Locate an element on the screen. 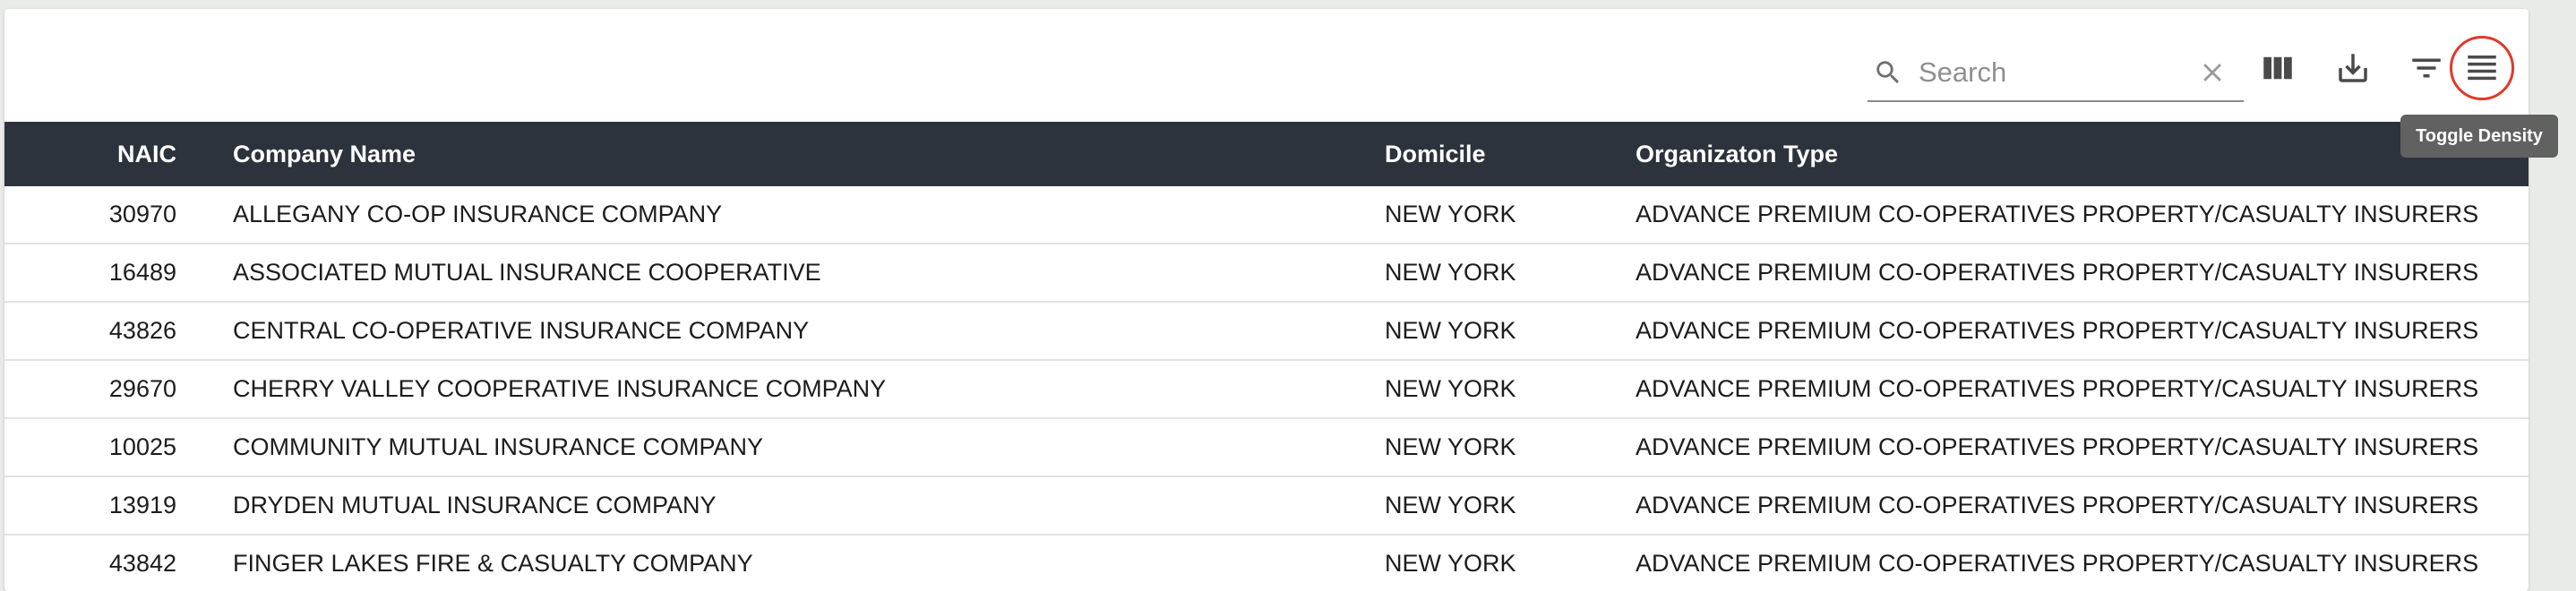  cell-naic: 13919 is located at coordinates (142, 505).